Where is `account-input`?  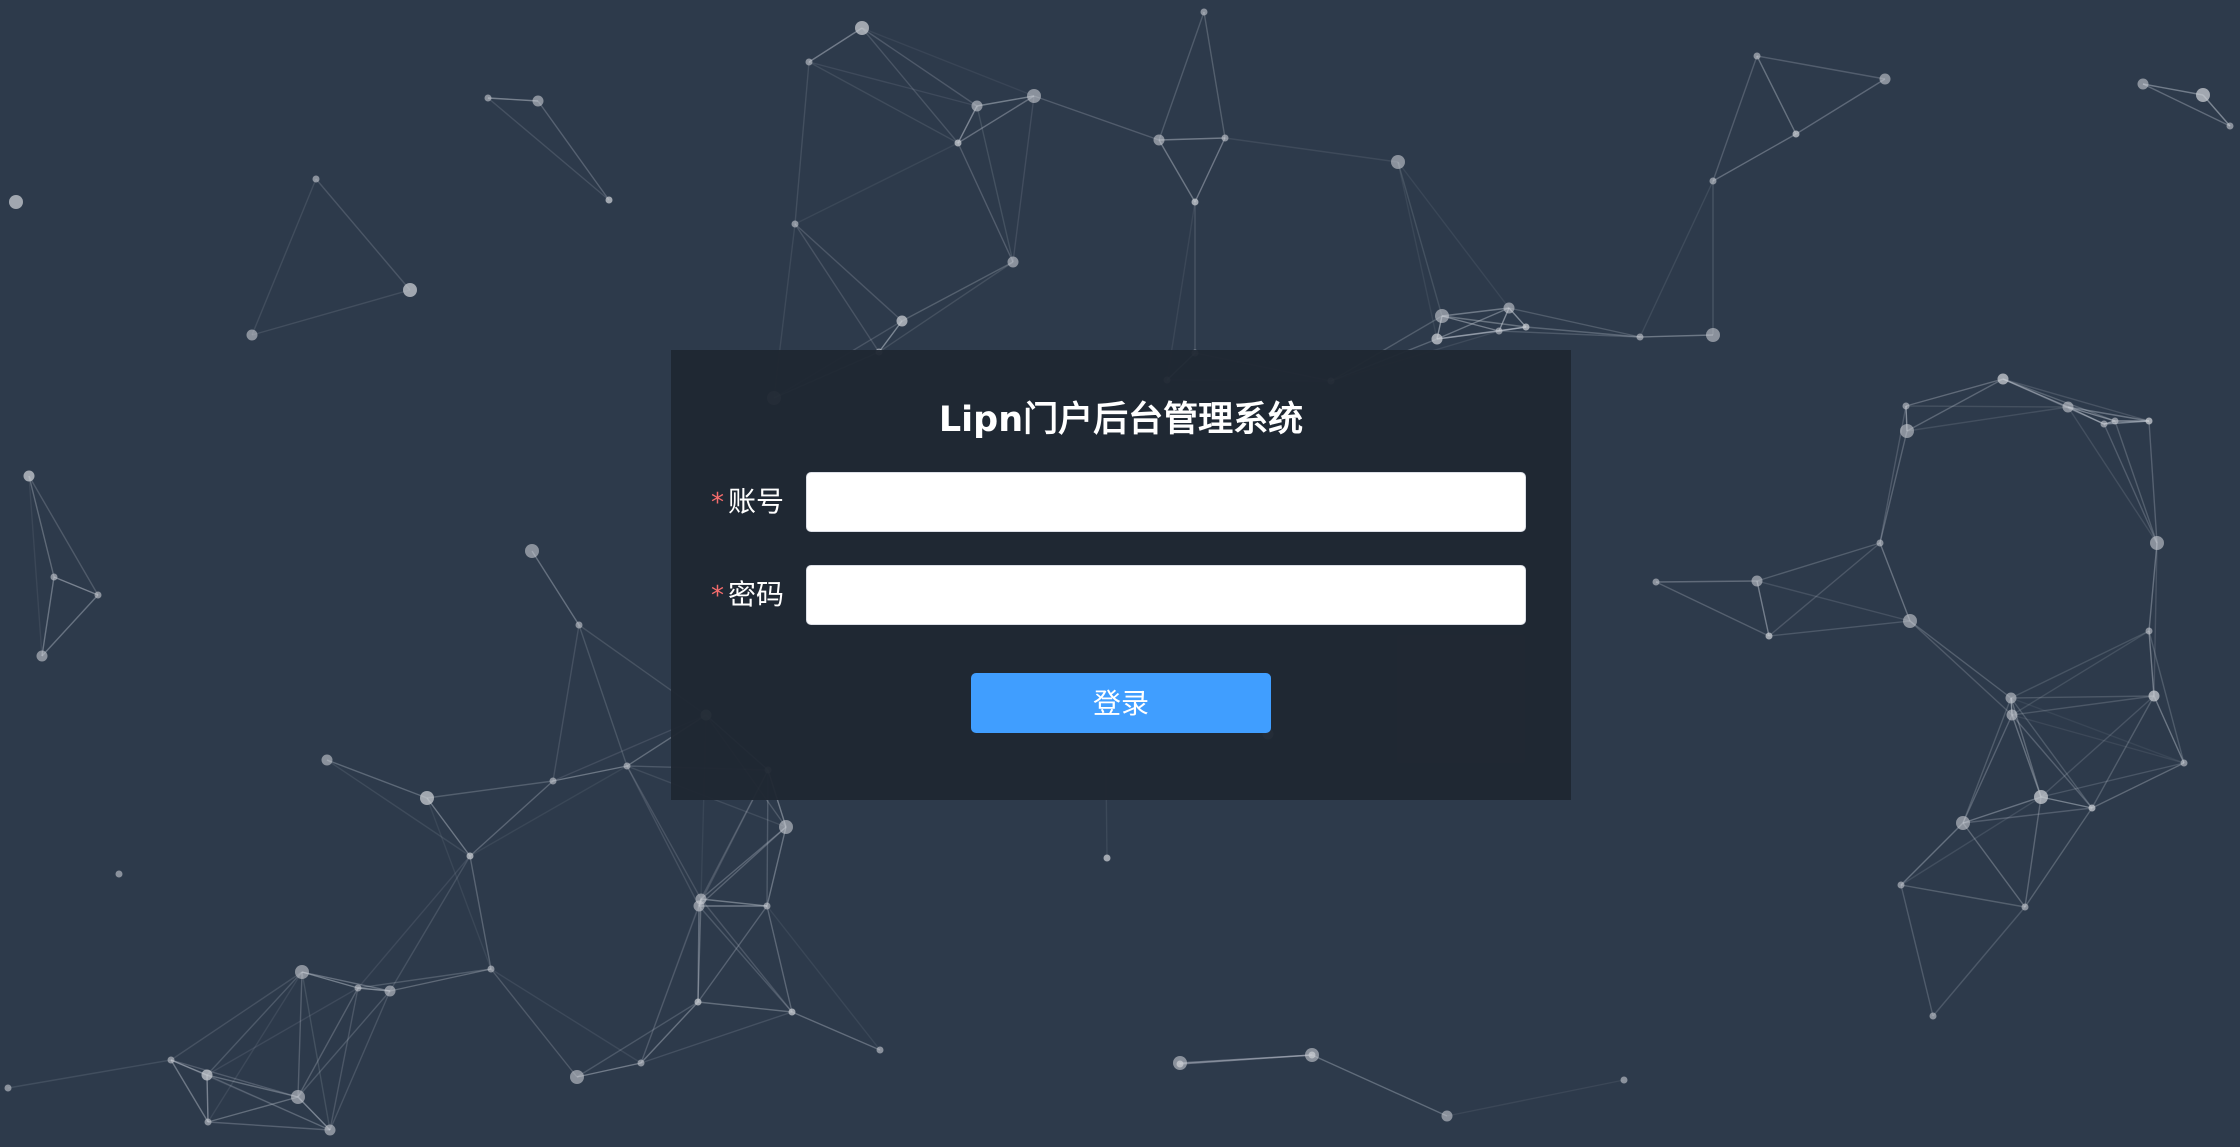 account-input is located at coordinates (1166, 502).